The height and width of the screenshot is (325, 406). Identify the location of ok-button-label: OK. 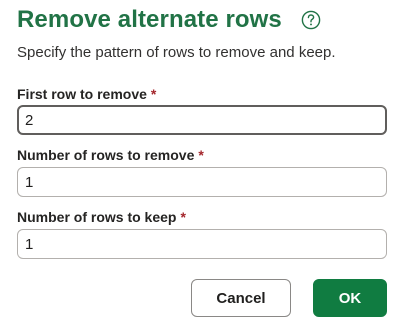
(350, 298).